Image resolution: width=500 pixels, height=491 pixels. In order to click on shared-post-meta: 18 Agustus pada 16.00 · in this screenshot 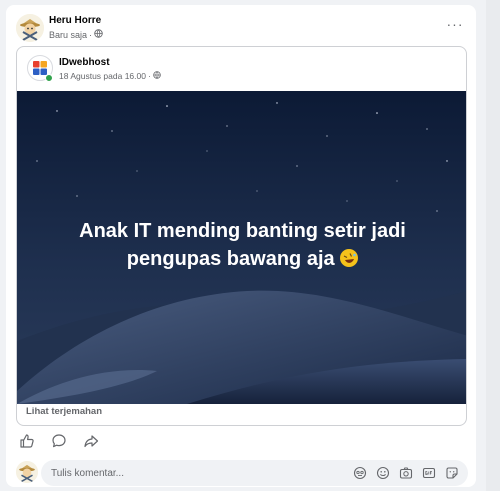, I will do `click(110, 76)`.